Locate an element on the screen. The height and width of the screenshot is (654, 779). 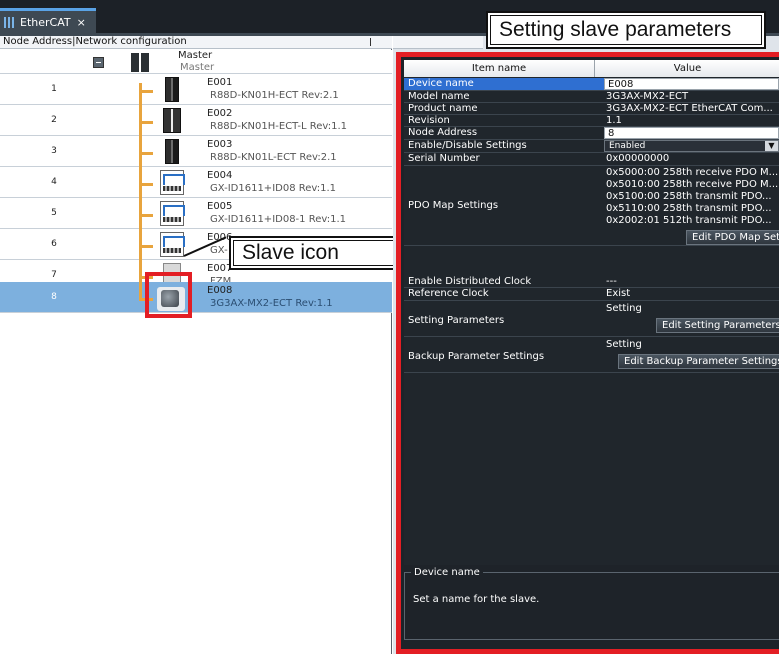
slave-row-4: 4 E004 GX-ID1611+ID08 Rev:1.1 is located at coordinates (196, 182).